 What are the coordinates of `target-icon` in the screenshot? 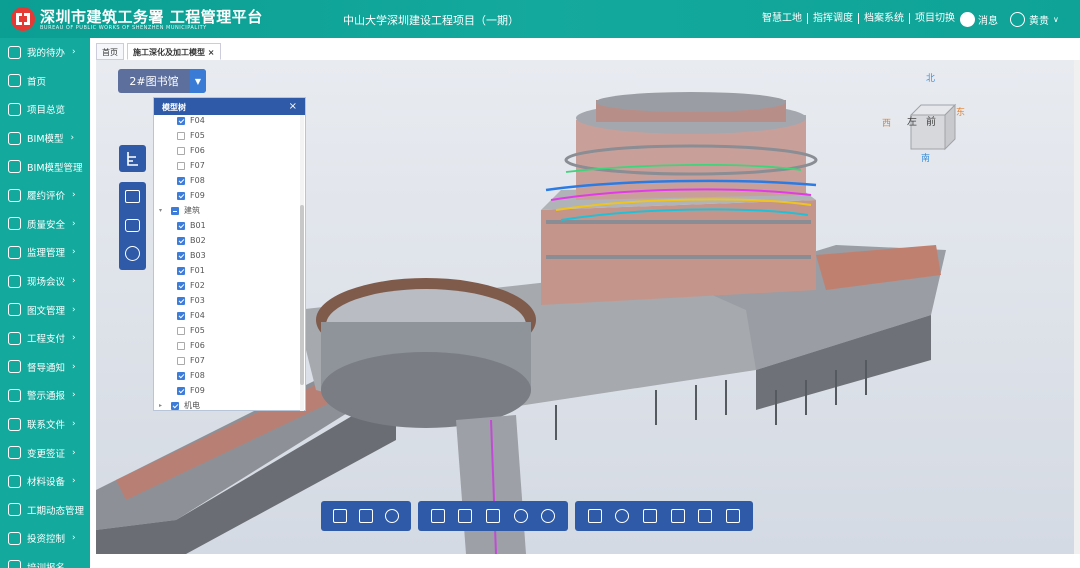 It's located at (520, 516).